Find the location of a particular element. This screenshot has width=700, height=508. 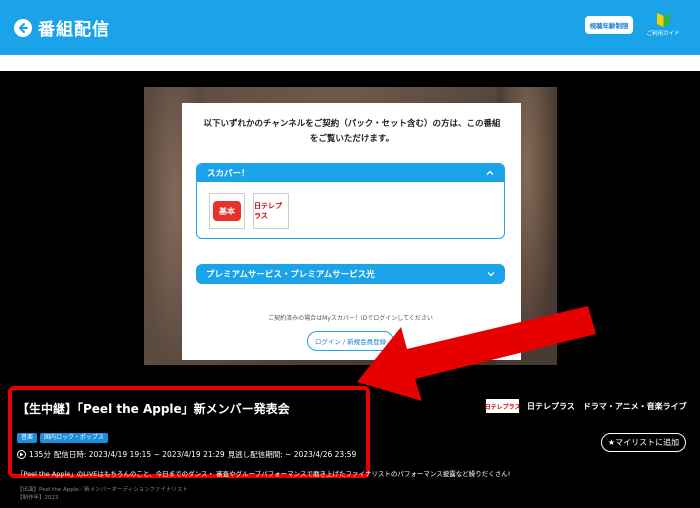

channel-logos: 基本 日テレプラス is located at coordinates (249, 211).